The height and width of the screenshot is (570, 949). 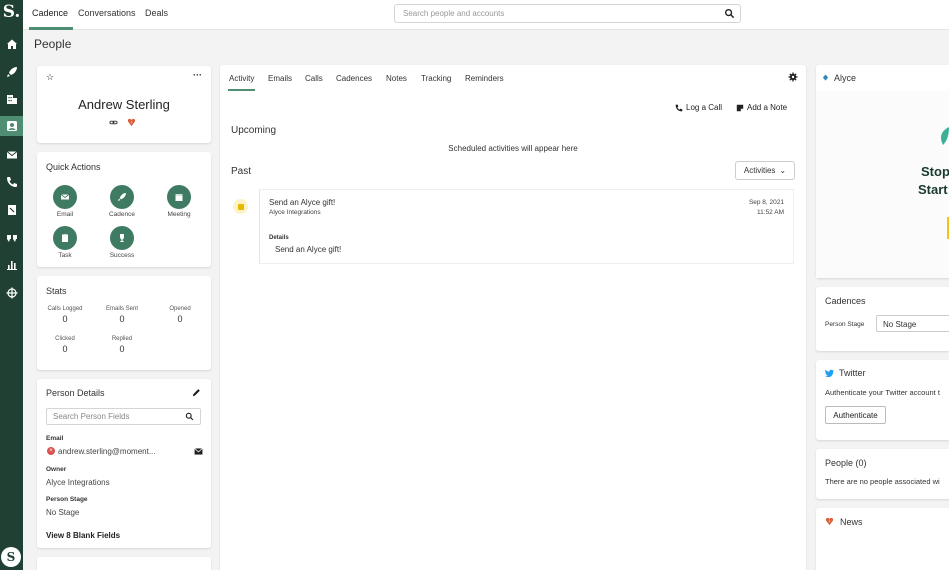 I want to click on document-icon, so click(x=11, y=210).